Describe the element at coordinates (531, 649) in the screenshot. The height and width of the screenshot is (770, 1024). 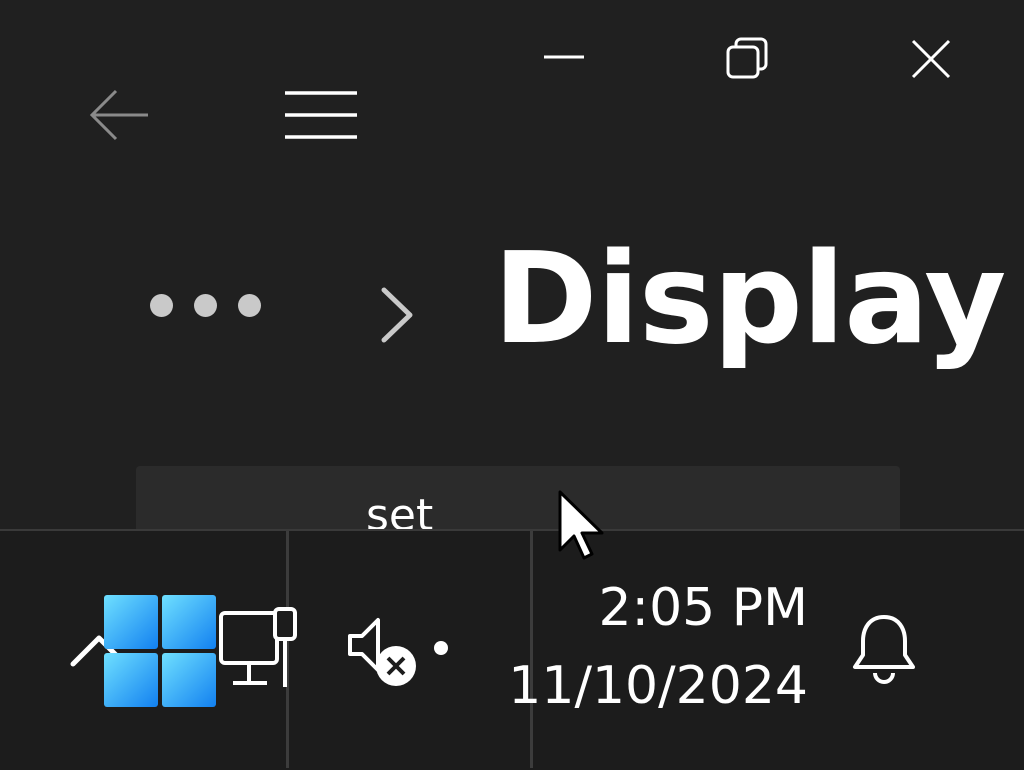
I see `taskbar-divider` at that location.